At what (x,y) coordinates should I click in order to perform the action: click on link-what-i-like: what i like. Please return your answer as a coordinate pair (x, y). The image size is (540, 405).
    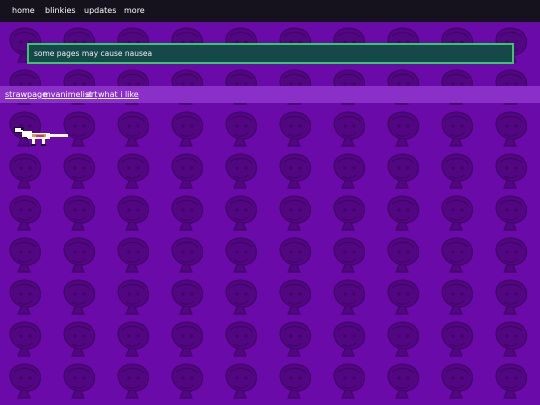
    Looking at the image, I should click on (118, 95).